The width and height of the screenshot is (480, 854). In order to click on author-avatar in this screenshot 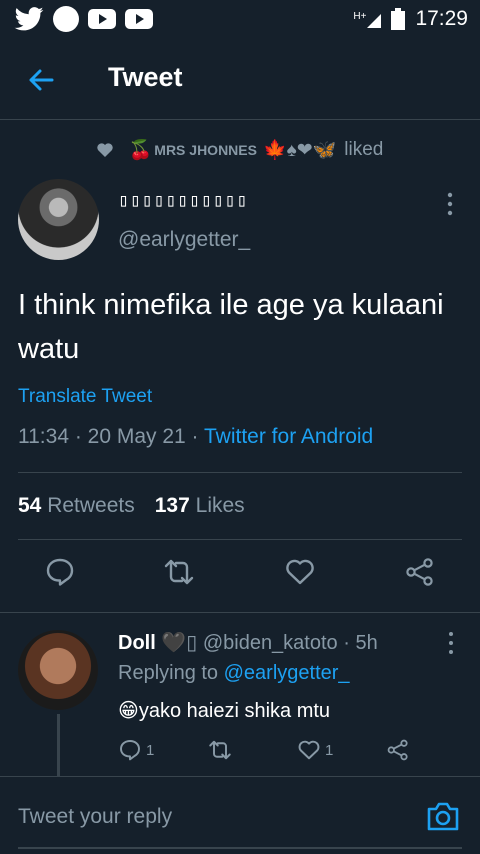, I will do `click(58, 219)`.